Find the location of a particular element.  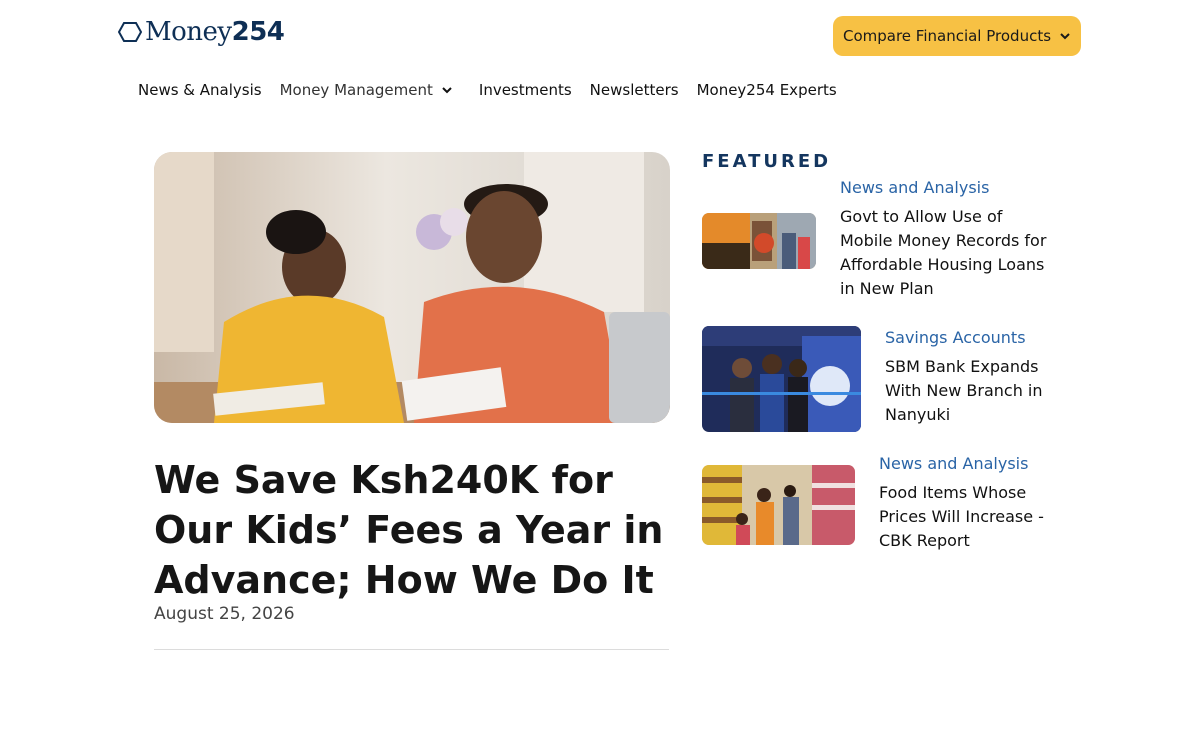

site-logo: Money254 is located at coordinates (201, 32).